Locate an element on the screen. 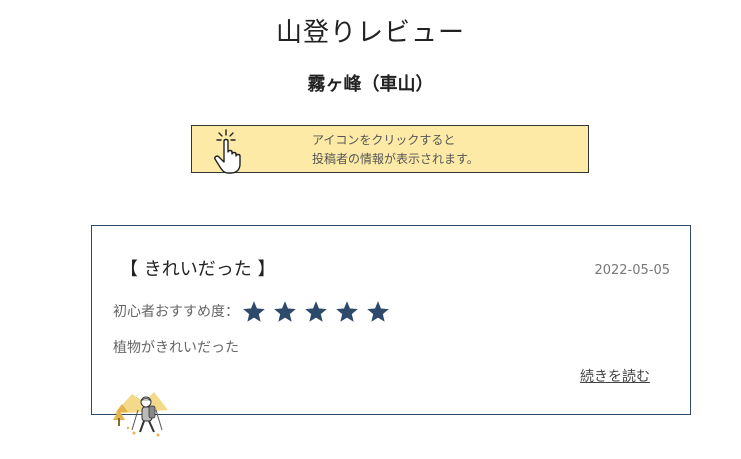  hint-text: アイコンをクリックすると 投稿者の情報が表示されます。 is located at coordinates (395, 150).